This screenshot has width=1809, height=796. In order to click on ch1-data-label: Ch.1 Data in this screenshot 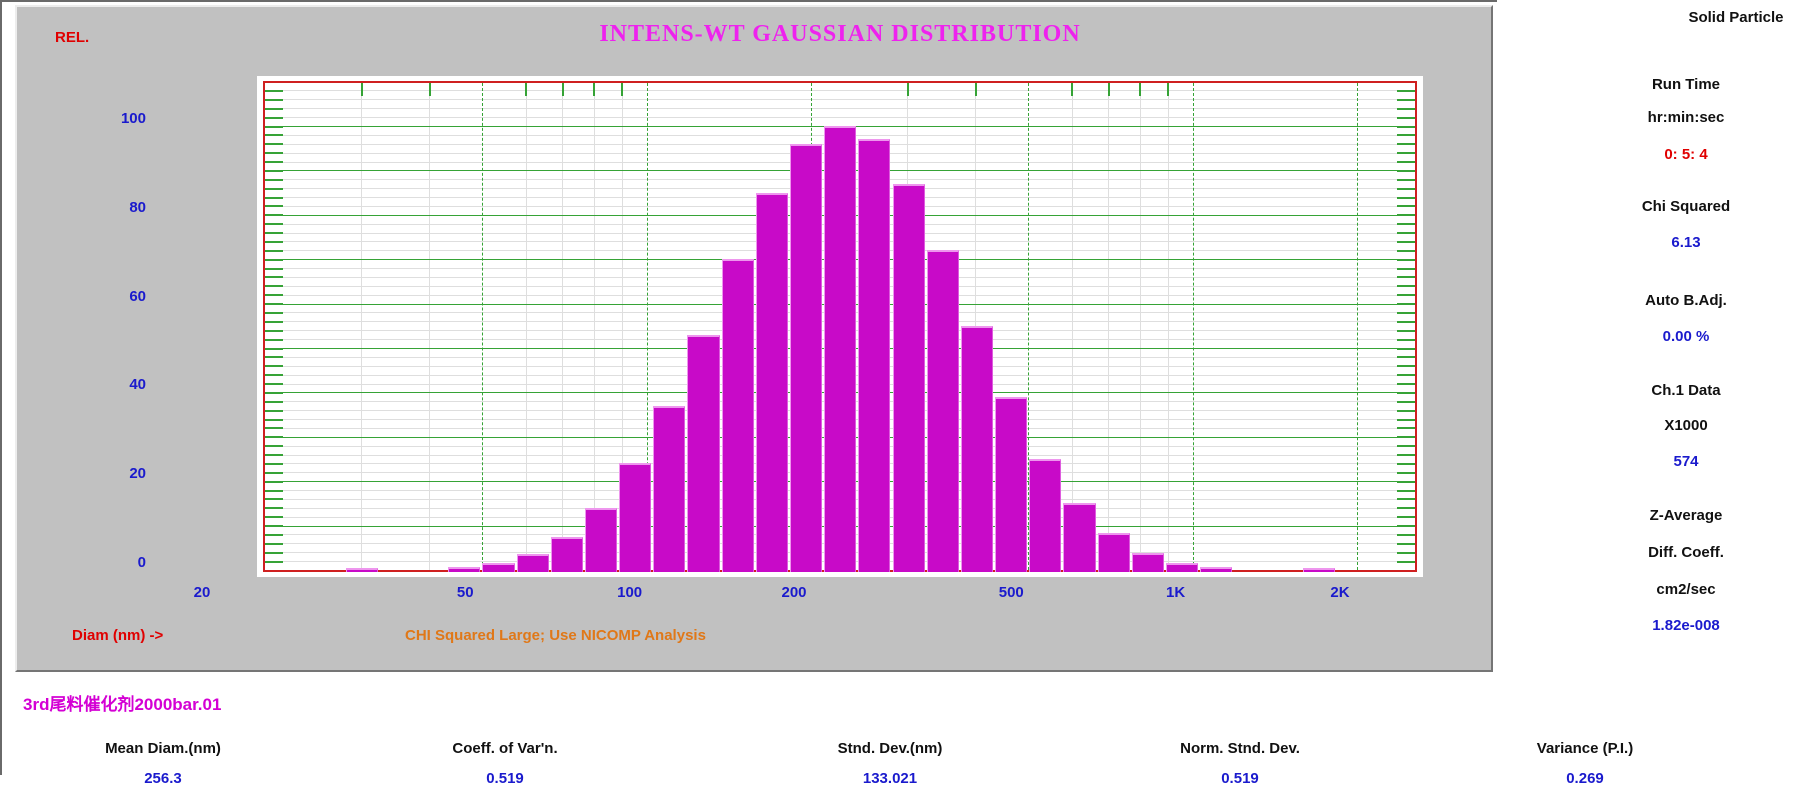, I will do `click(1686, 390)`.